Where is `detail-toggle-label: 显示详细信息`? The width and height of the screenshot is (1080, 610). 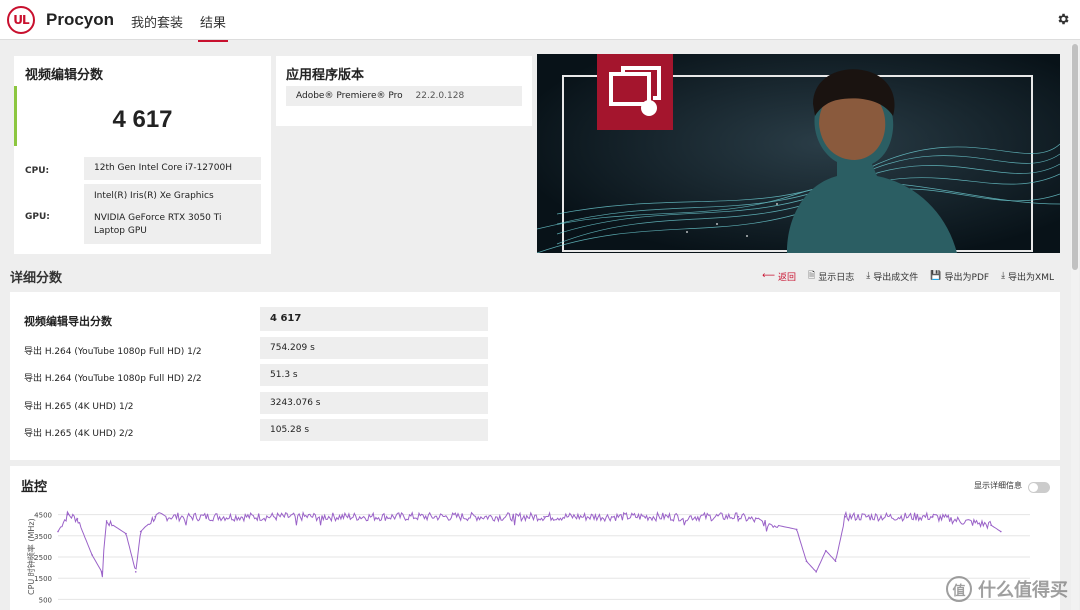
detail-toggle-label: 显示详细信息 is located at coordinates (998, 485).